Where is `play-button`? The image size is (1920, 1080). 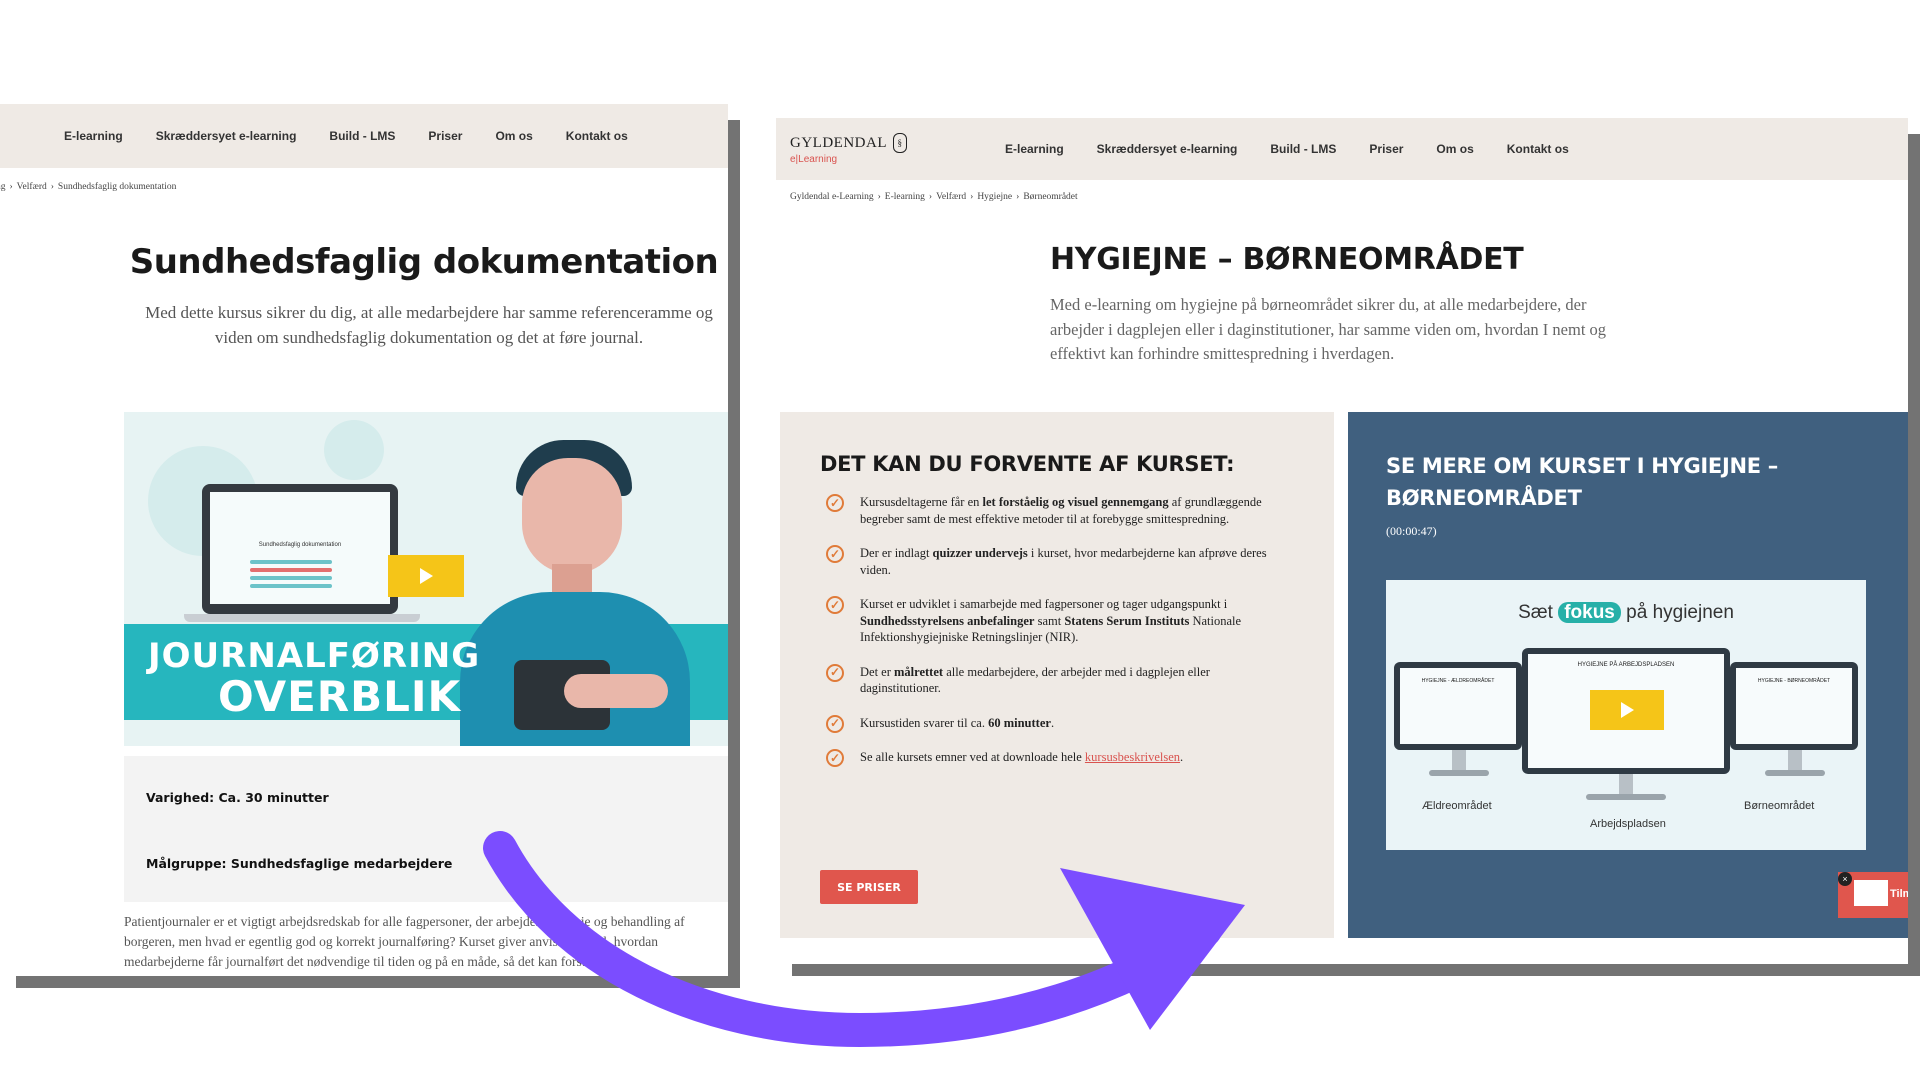 play-button is located at coordinates (426, 576).